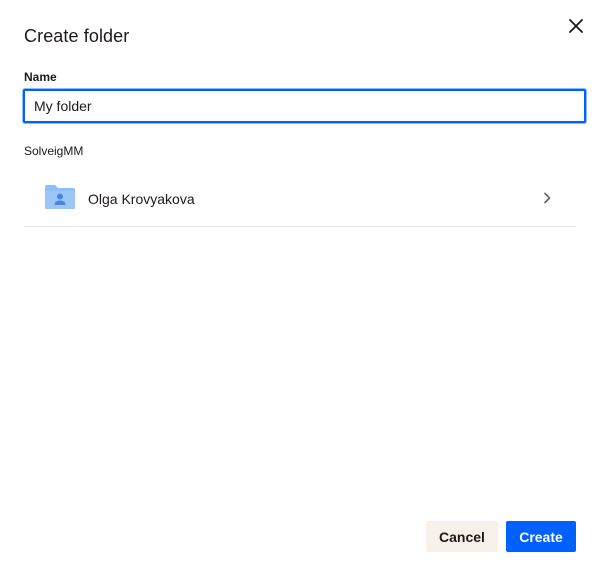 This screenshot has height=579, width=601. What do you see at coordinates (54, 151) in the screenshot?
I see `location-label: SolveigMM` at bounding box center [54, 151].